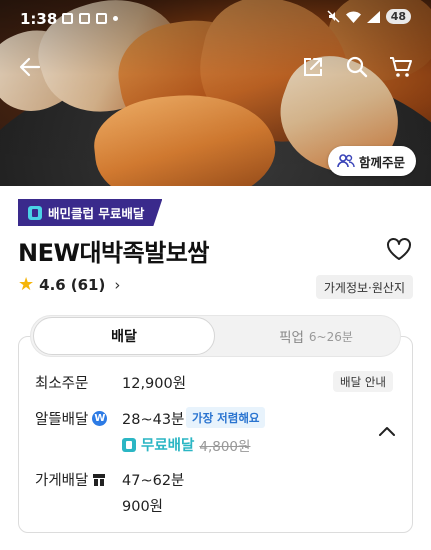 This screenshot has height=550, width=431. Describe the element at coordinates (215, 336) in the screenshot. I see `delivery-pickup-tabs: 배달 픽업 6~26분` at that location.